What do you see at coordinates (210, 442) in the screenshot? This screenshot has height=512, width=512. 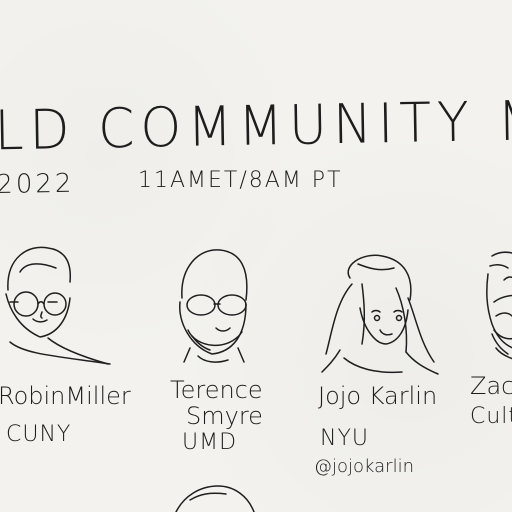 I see `speaker-terence-affiliation: UMD` at bounding box center [210, 442].